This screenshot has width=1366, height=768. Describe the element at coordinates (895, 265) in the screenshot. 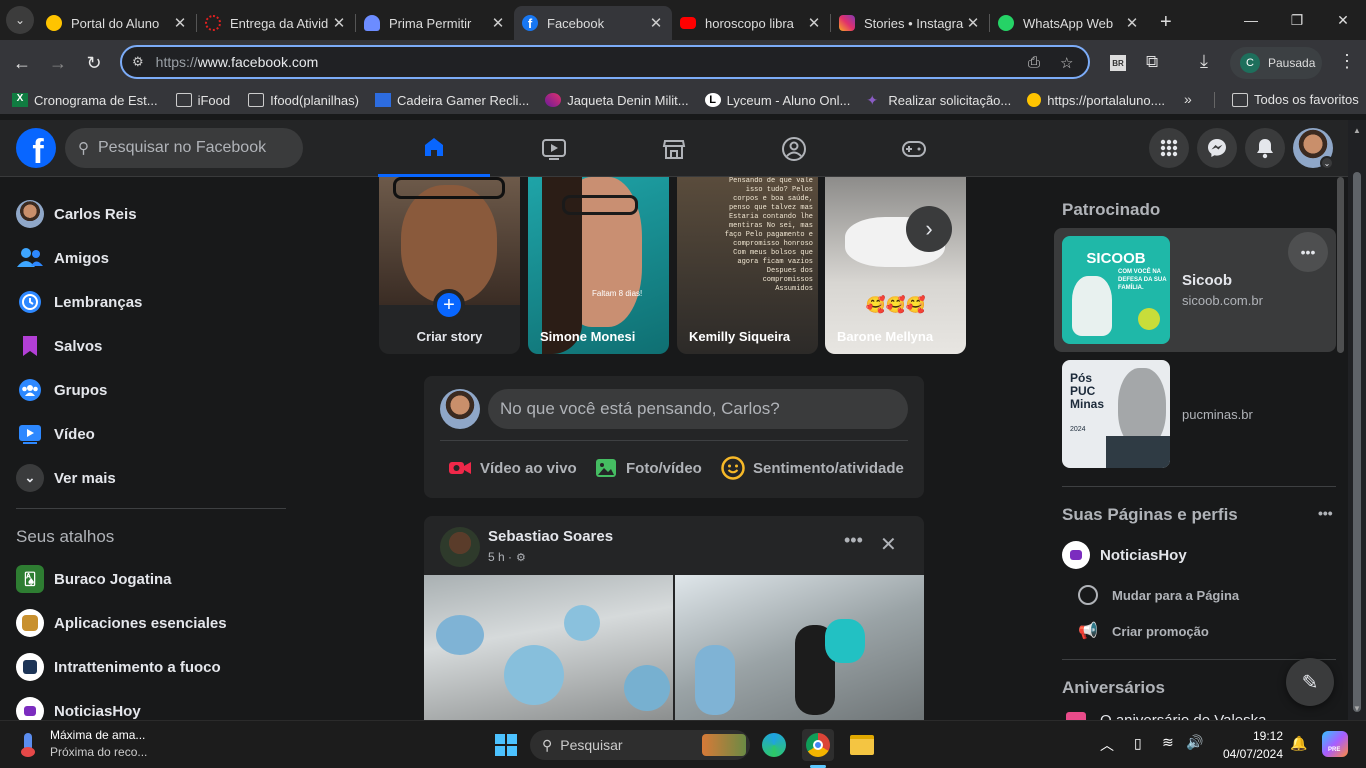

I see `story-barone: 🥰🥰🥰 Barone Mellyna` at that location.